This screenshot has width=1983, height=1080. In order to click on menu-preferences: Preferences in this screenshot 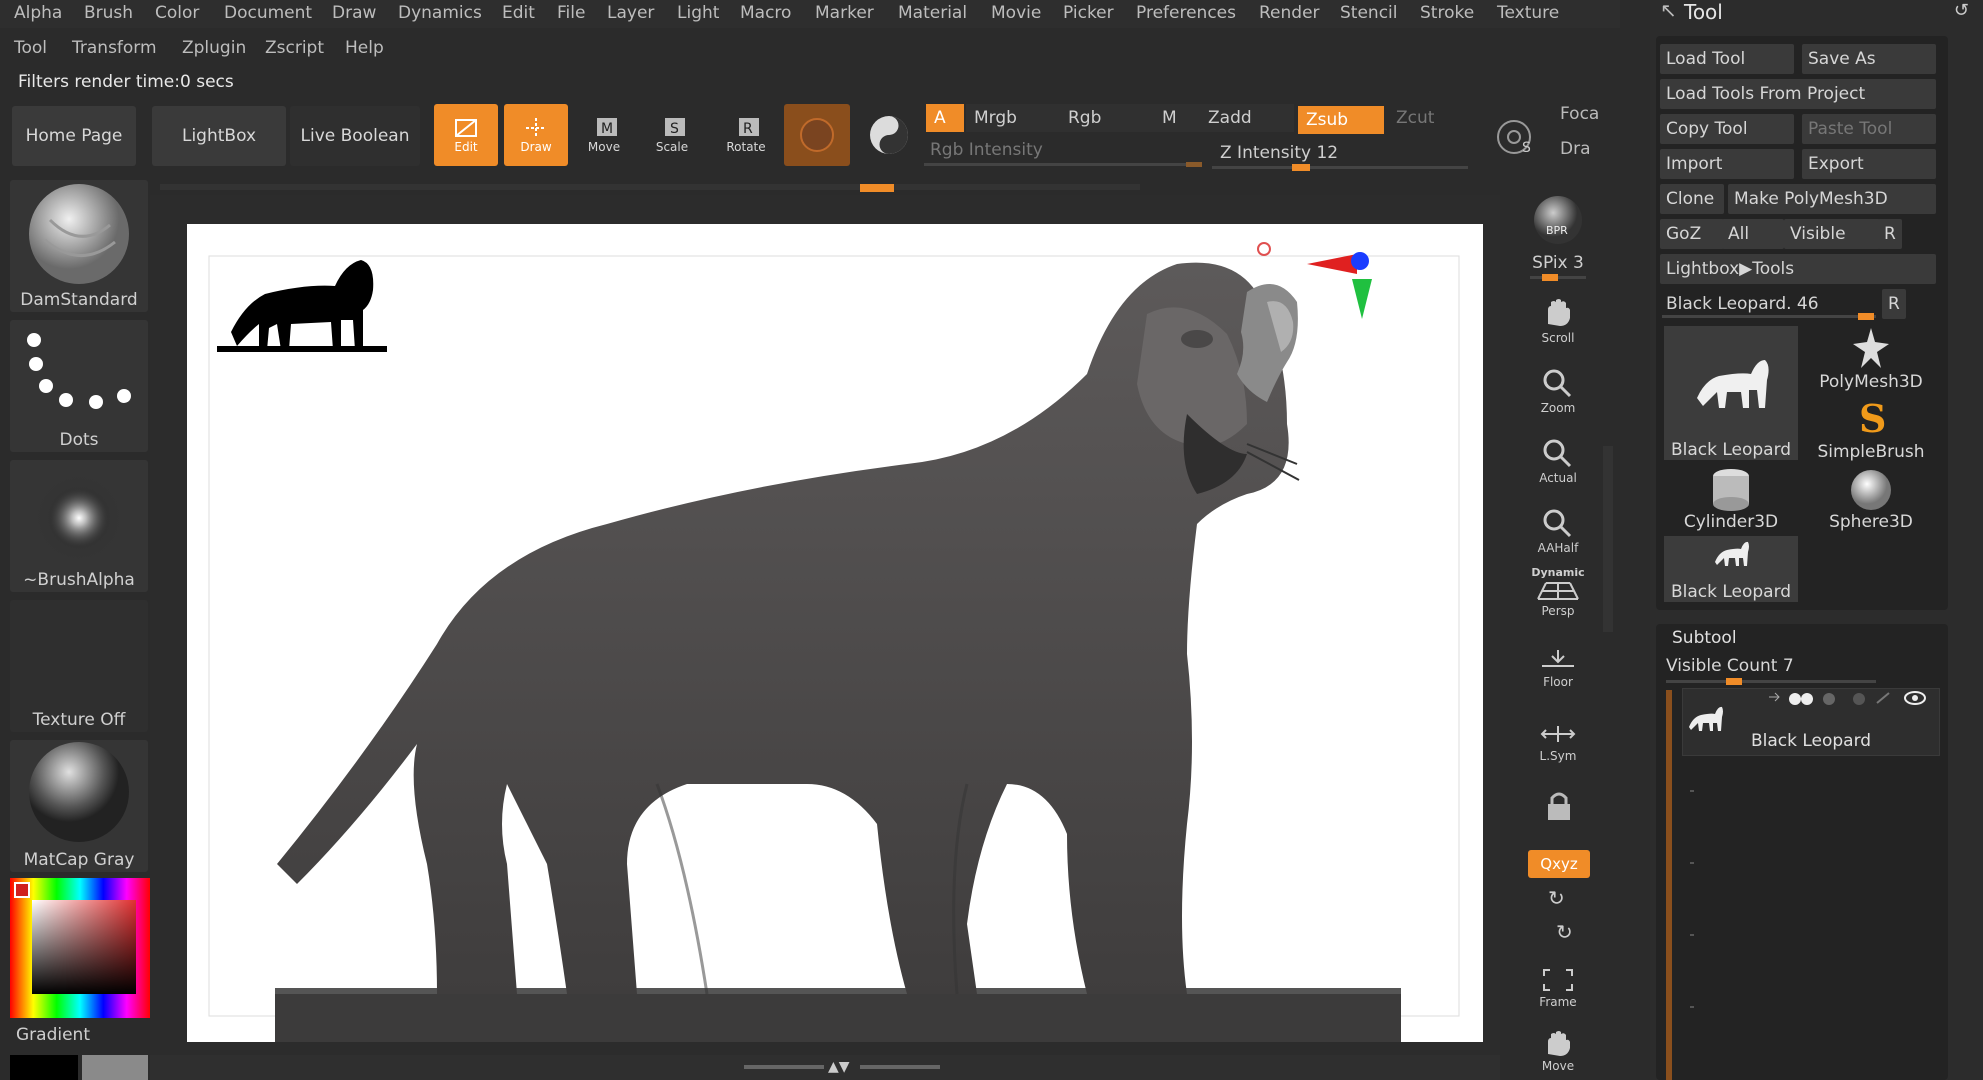, I will do `click(1186, 13)`.